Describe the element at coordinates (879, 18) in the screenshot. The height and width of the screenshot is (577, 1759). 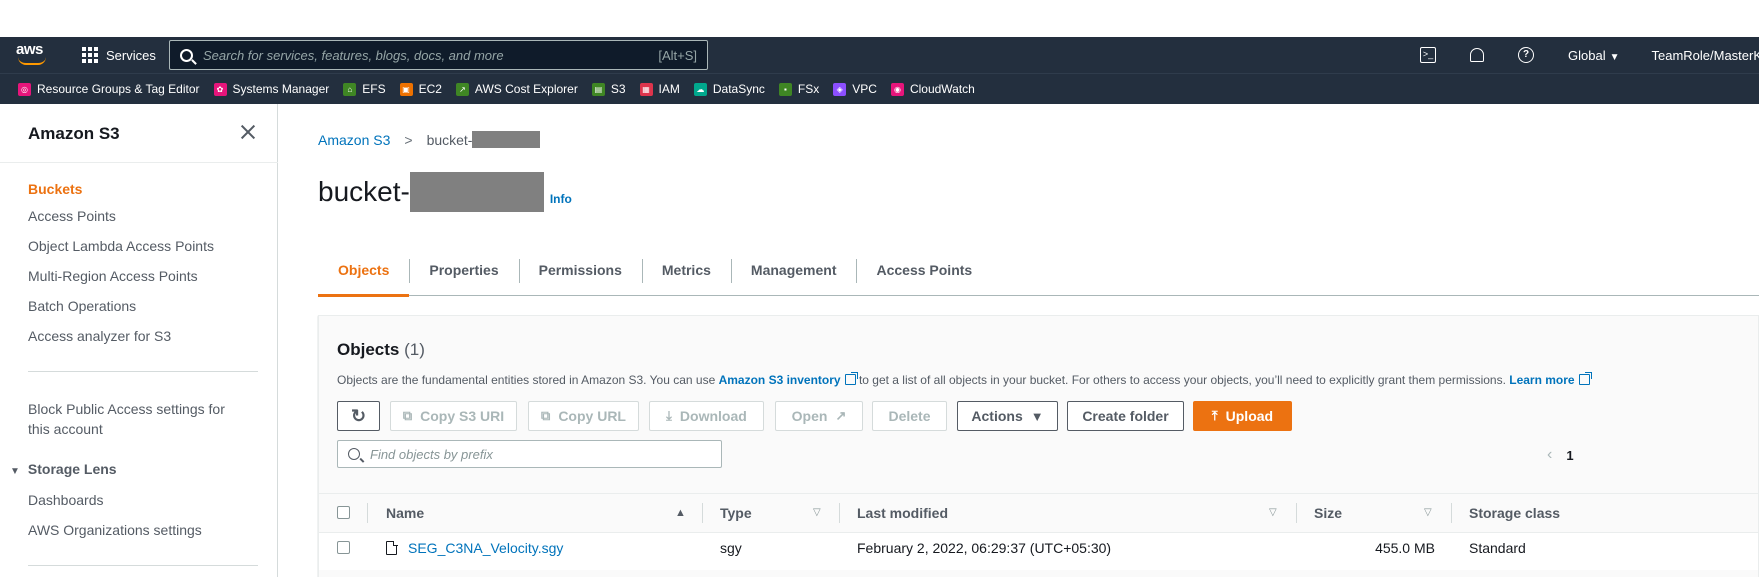
I see `top-margin` at that location.